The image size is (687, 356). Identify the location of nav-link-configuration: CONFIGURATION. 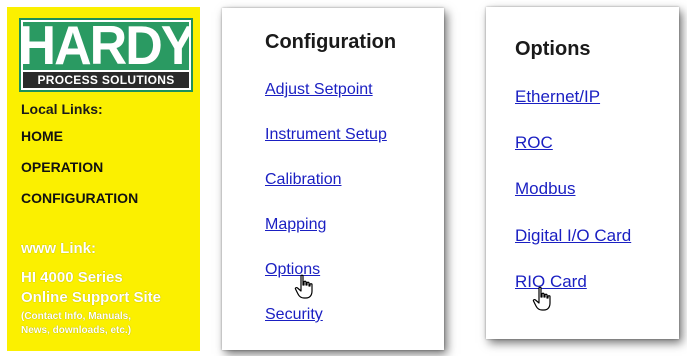
(79, 198).